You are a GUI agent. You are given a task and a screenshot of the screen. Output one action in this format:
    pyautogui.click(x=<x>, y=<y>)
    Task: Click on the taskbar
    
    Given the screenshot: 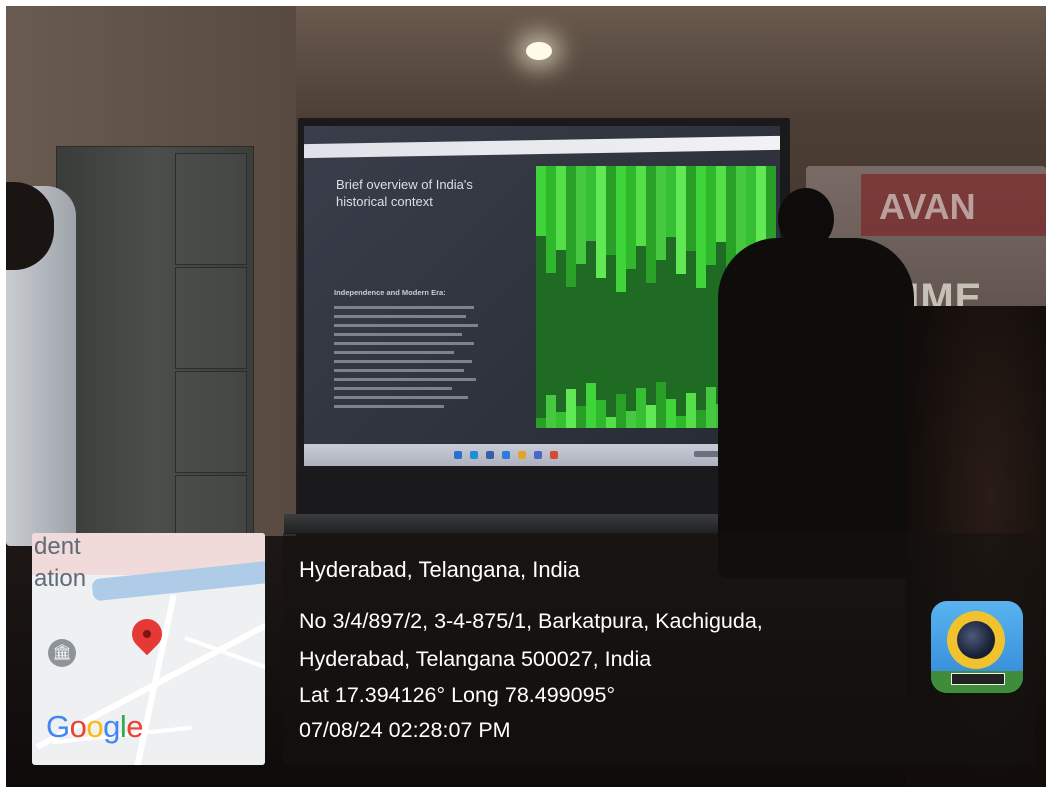 What is the action you would take?
    pyautogui.click(x=542, y=455)
    